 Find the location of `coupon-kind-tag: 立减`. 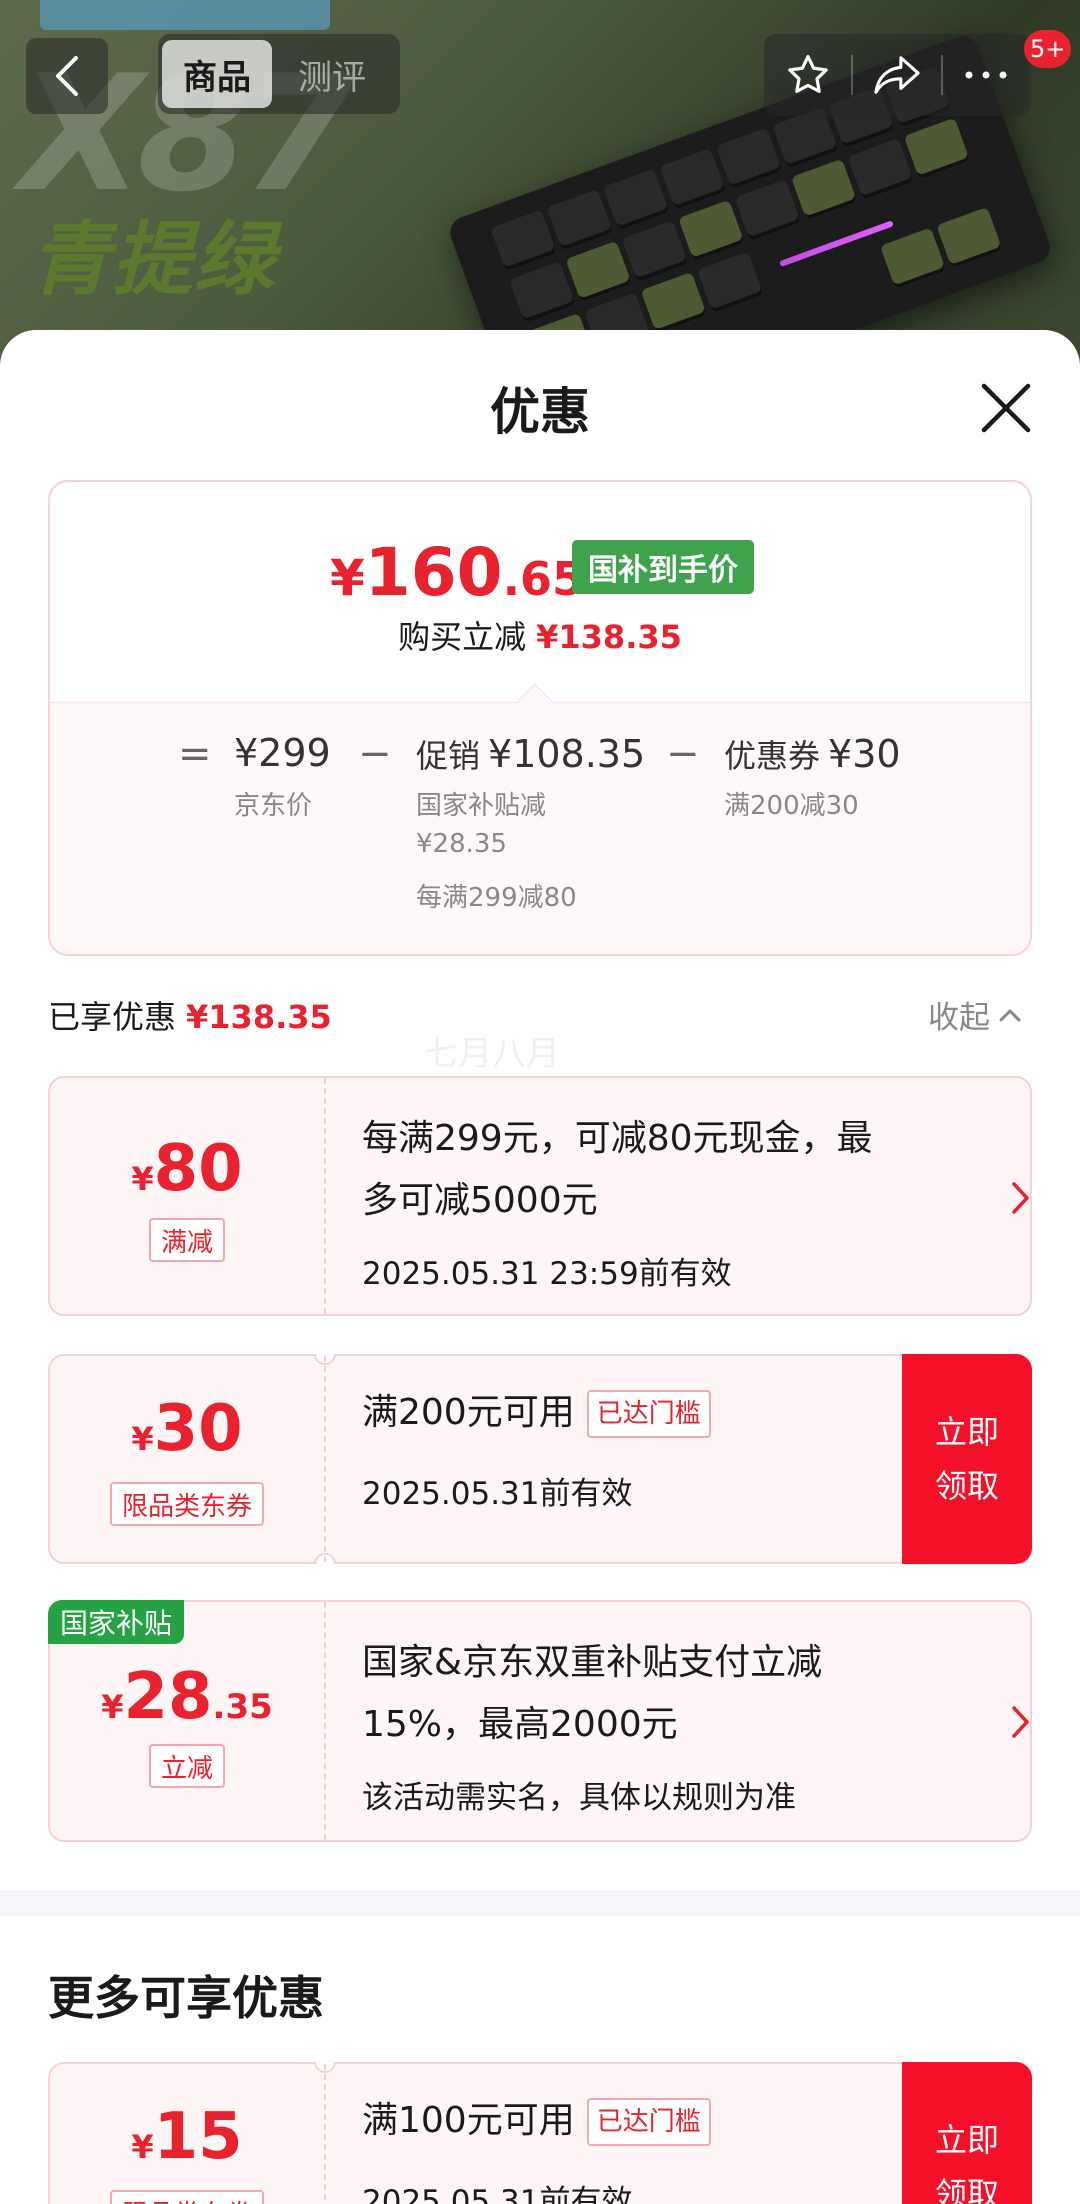

coupon-kind-tag: 立减 is located at coordinates (187, 1766).